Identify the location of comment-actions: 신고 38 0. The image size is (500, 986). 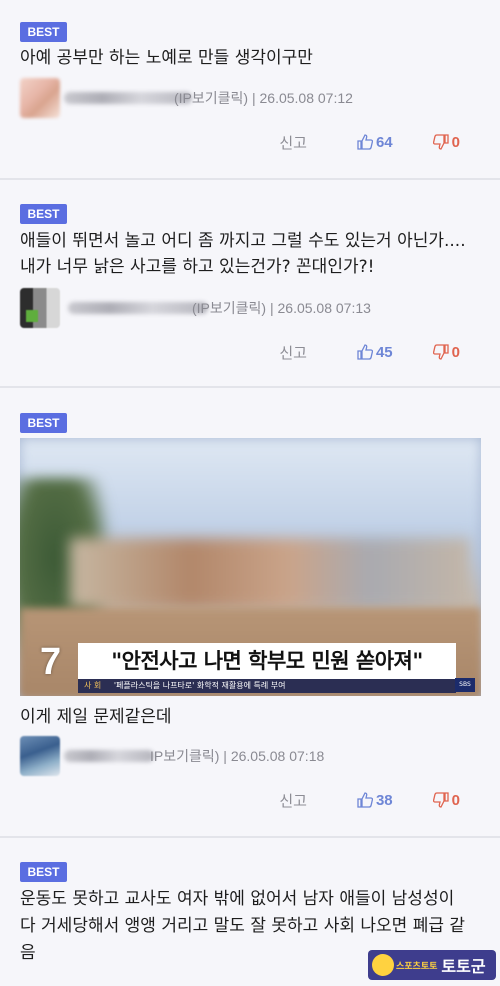
(369, 800).